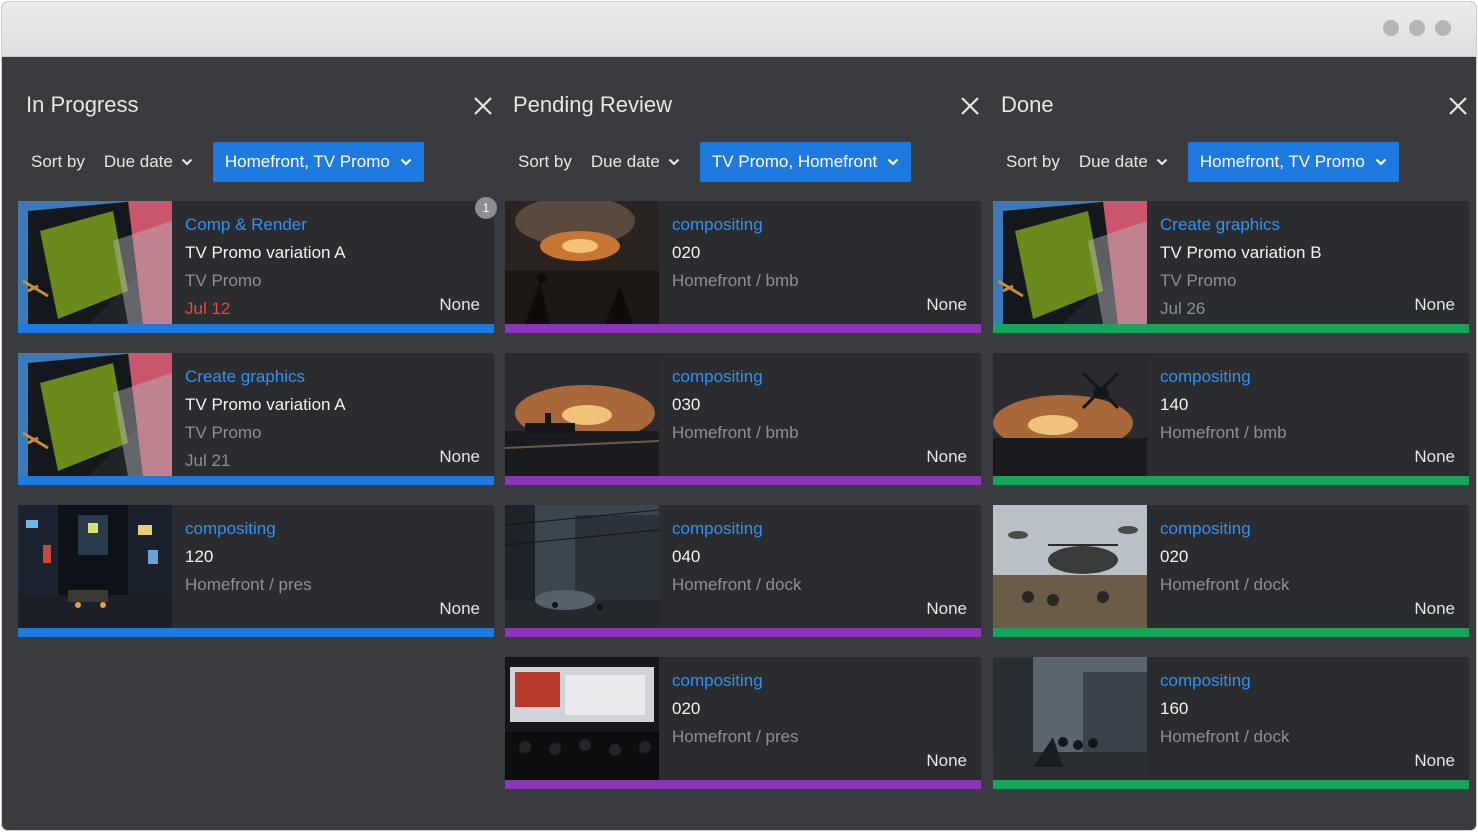 This screenshot has height=832, width=1478. I want to click on task-card: compositing 020 Homefront / bmb None, so click(743, 267).